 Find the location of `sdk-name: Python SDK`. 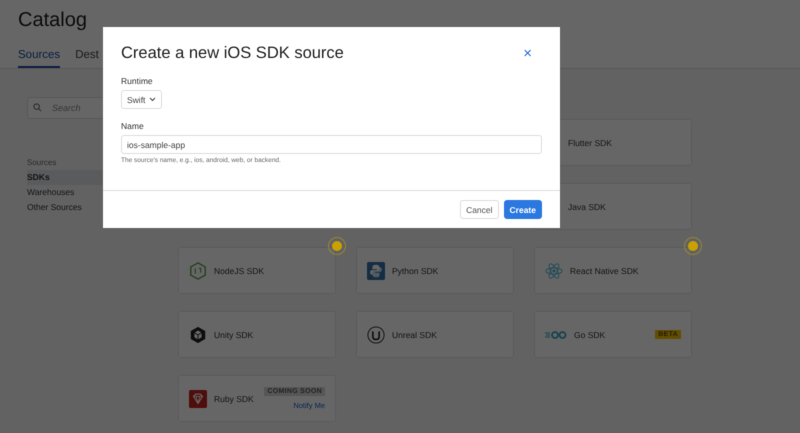

sdk-name: Python SDK is located at coordinates (416, 271).